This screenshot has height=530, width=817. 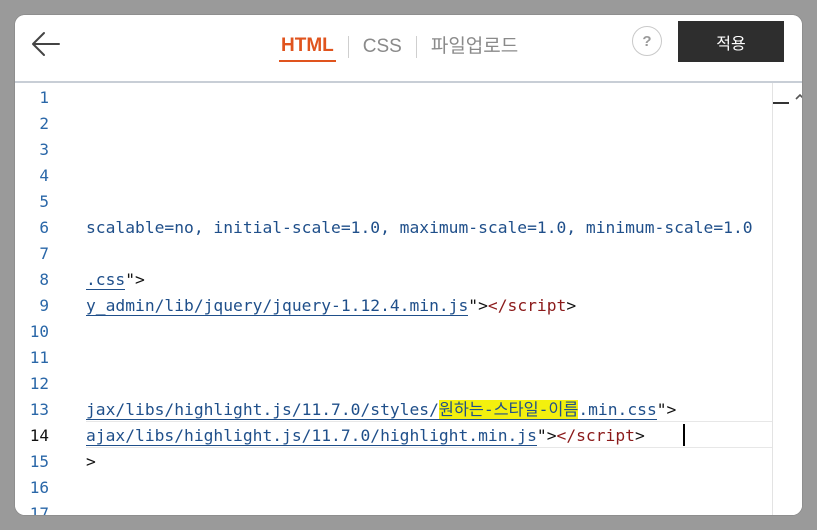 I want to click on line-number: 10, so click(x=39, y=331).